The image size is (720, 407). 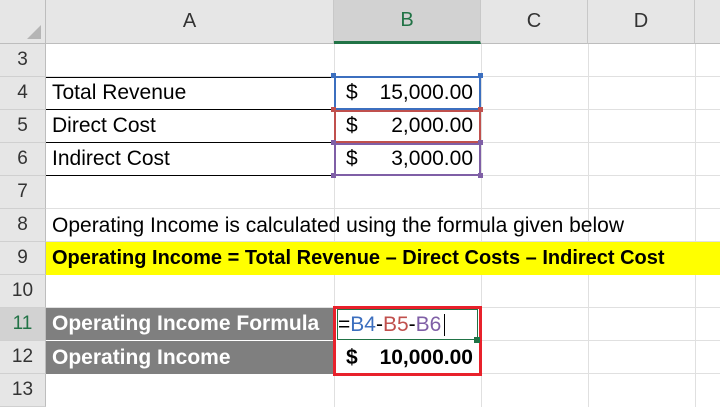 What do you see at coordinates (407, 159) in the screenshot?
I see `reference-outline-b6` at bounding box center [407, 159].